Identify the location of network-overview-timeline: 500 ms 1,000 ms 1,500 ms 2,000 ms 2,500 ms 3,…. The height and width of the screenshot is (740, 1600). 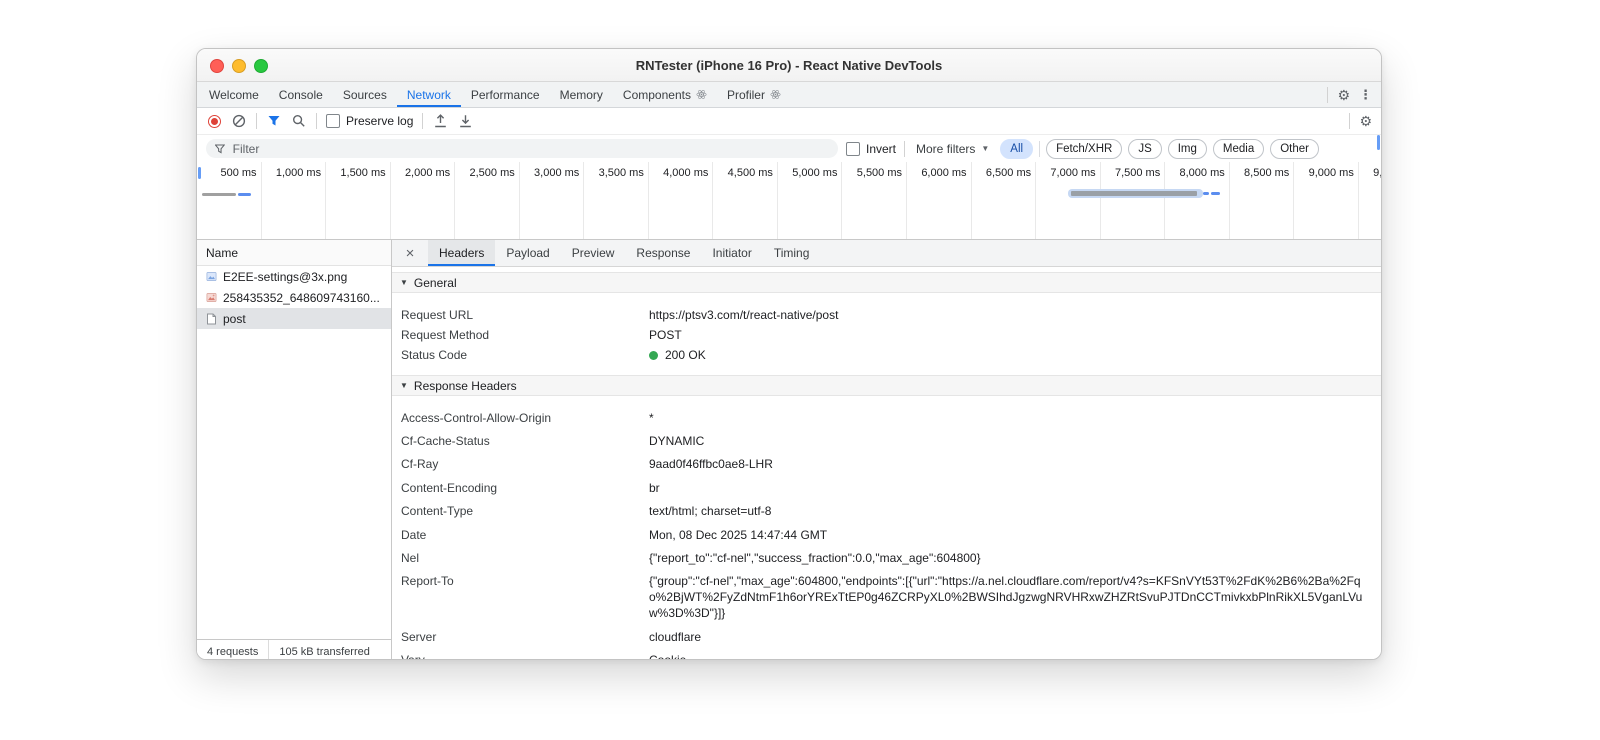
(789, 201).